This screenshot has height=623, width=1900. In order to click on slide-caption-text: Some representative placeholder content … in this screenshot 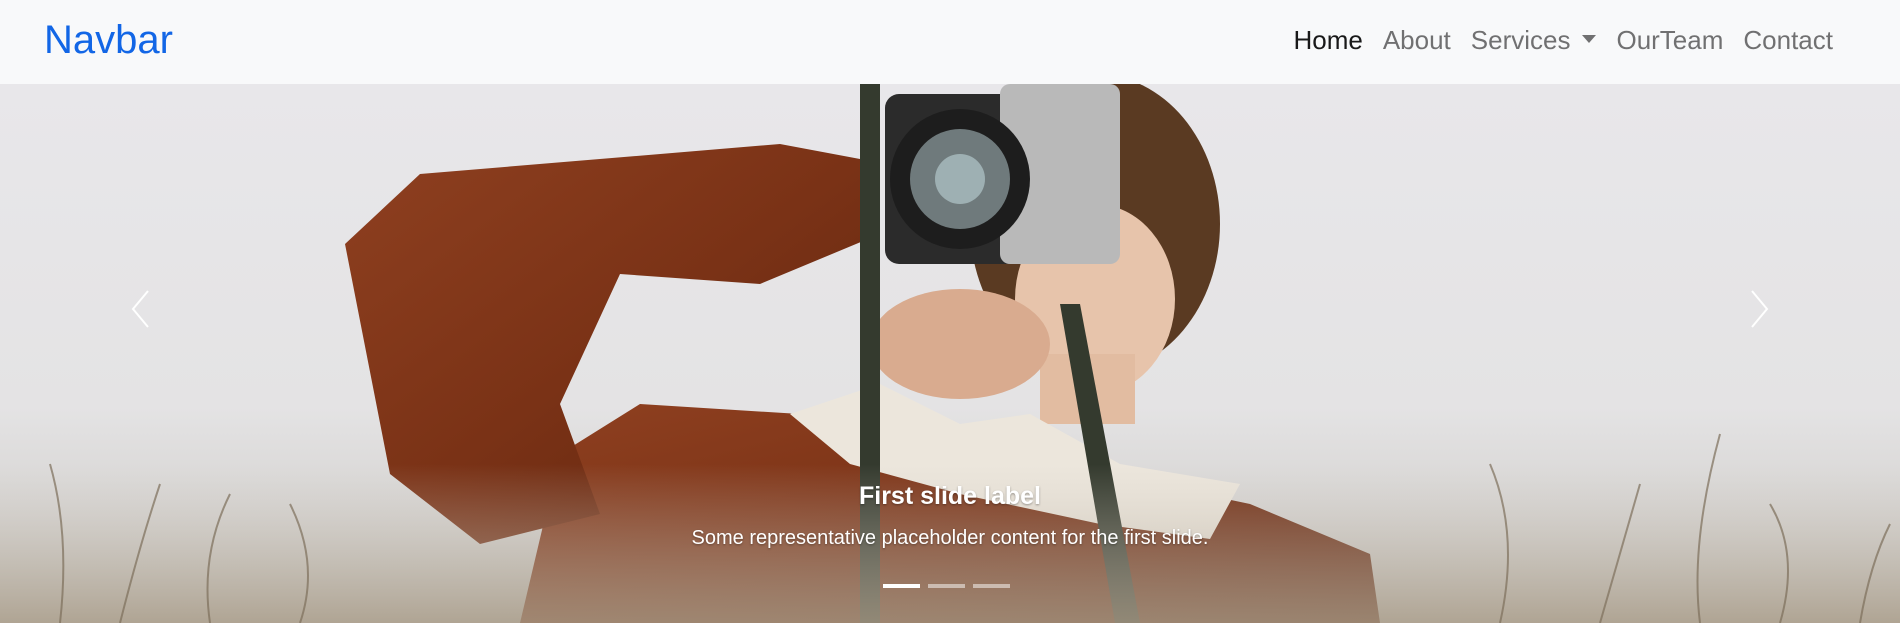, I will do `click(950, 538)`.